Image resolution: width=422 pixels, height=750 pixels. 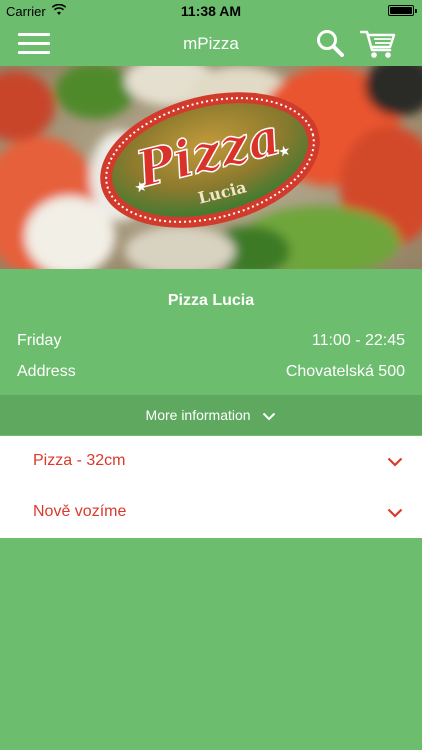 I want to click on address-label: Address, so click(x=46, y=371).